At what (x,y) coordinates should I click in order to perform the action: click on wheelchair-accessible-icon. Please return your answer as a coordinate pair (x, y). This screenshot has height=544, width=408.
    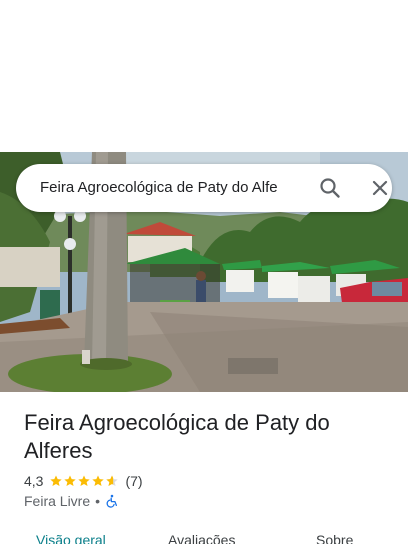
    Looking at the image, I should click on (112, 501).